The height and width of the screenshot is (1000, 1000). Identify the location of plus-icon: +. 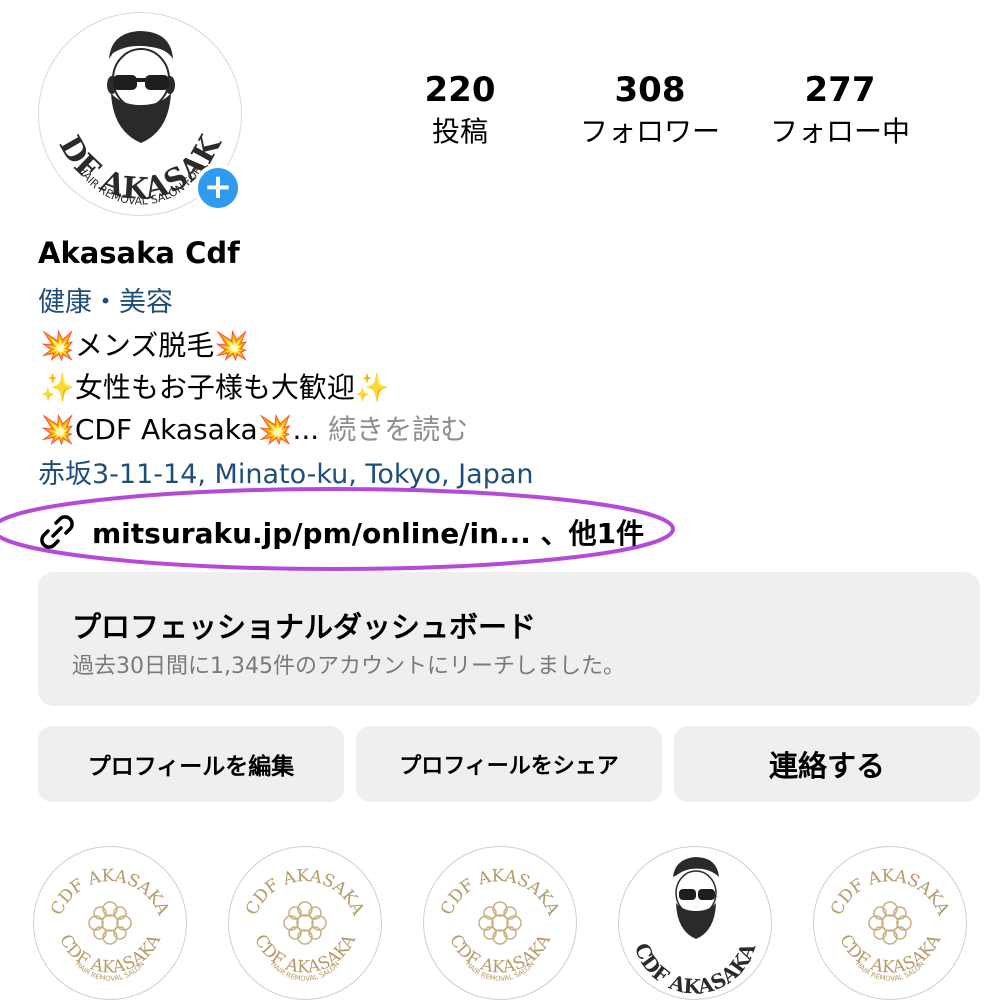
(218, 187).